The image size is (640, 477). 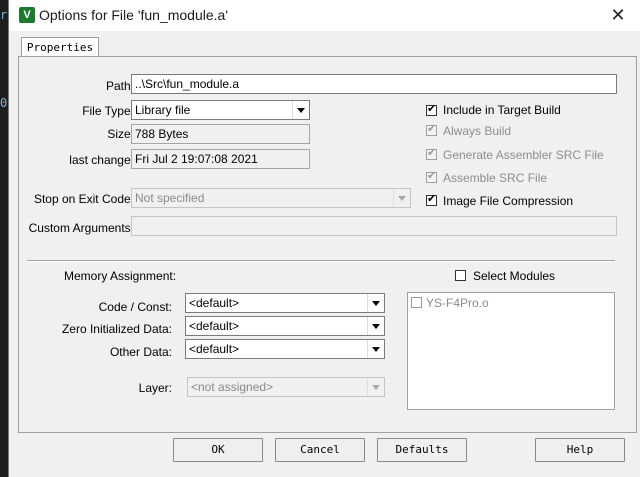 What do you see at coordinates (502, 110) in the screenshot?
I see `include-in-build-label: Include in Target Build` at bounding box center [502, 110].